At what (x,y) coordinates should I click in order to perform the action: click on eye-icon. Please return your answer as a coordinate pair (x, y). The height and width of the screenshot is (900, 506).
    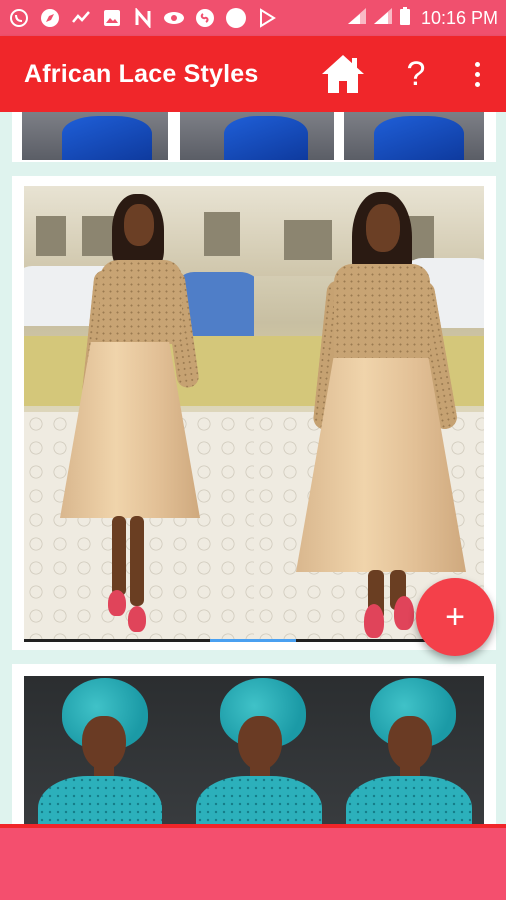
    Looking at the image, I should click on (174, 18).